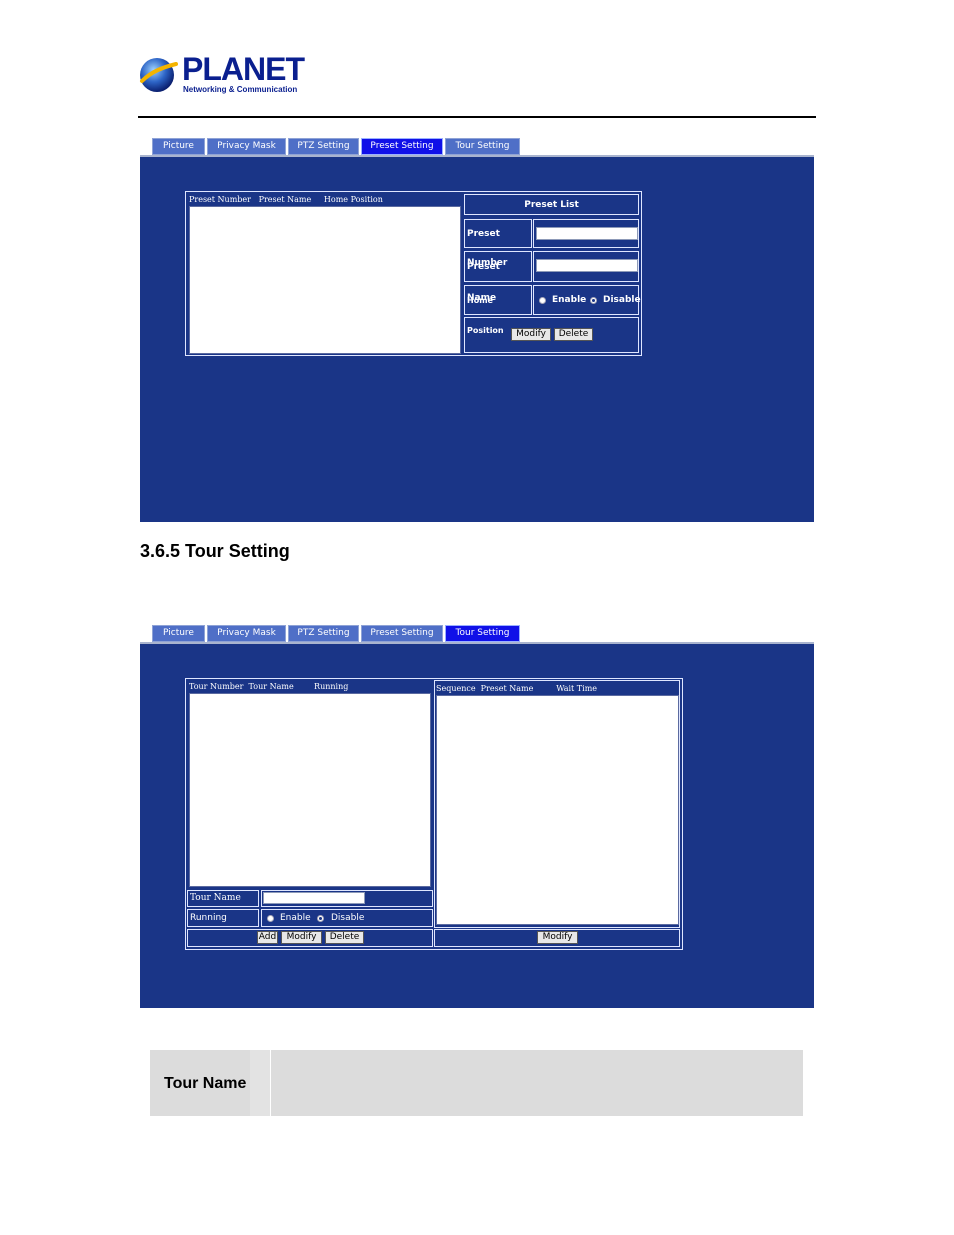 The image size is (954, 1235). Describe the element at coordinates (159, 75) in the screenshot. I see `globe-icon` at that location.